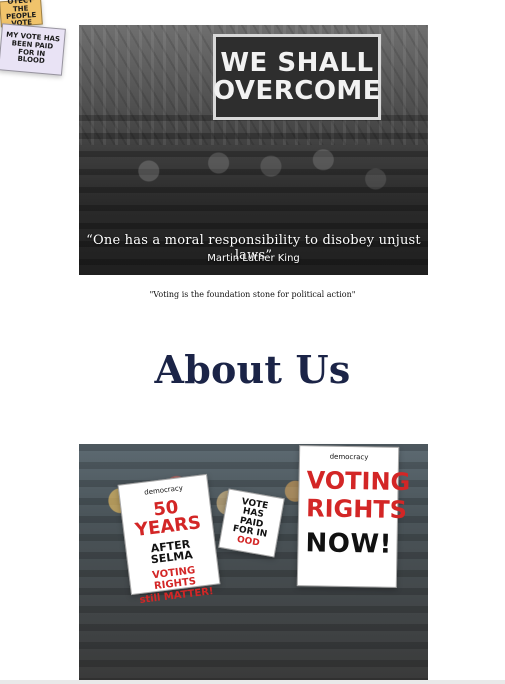  I want to click on sign-brand: democracy, so click(349, 457).